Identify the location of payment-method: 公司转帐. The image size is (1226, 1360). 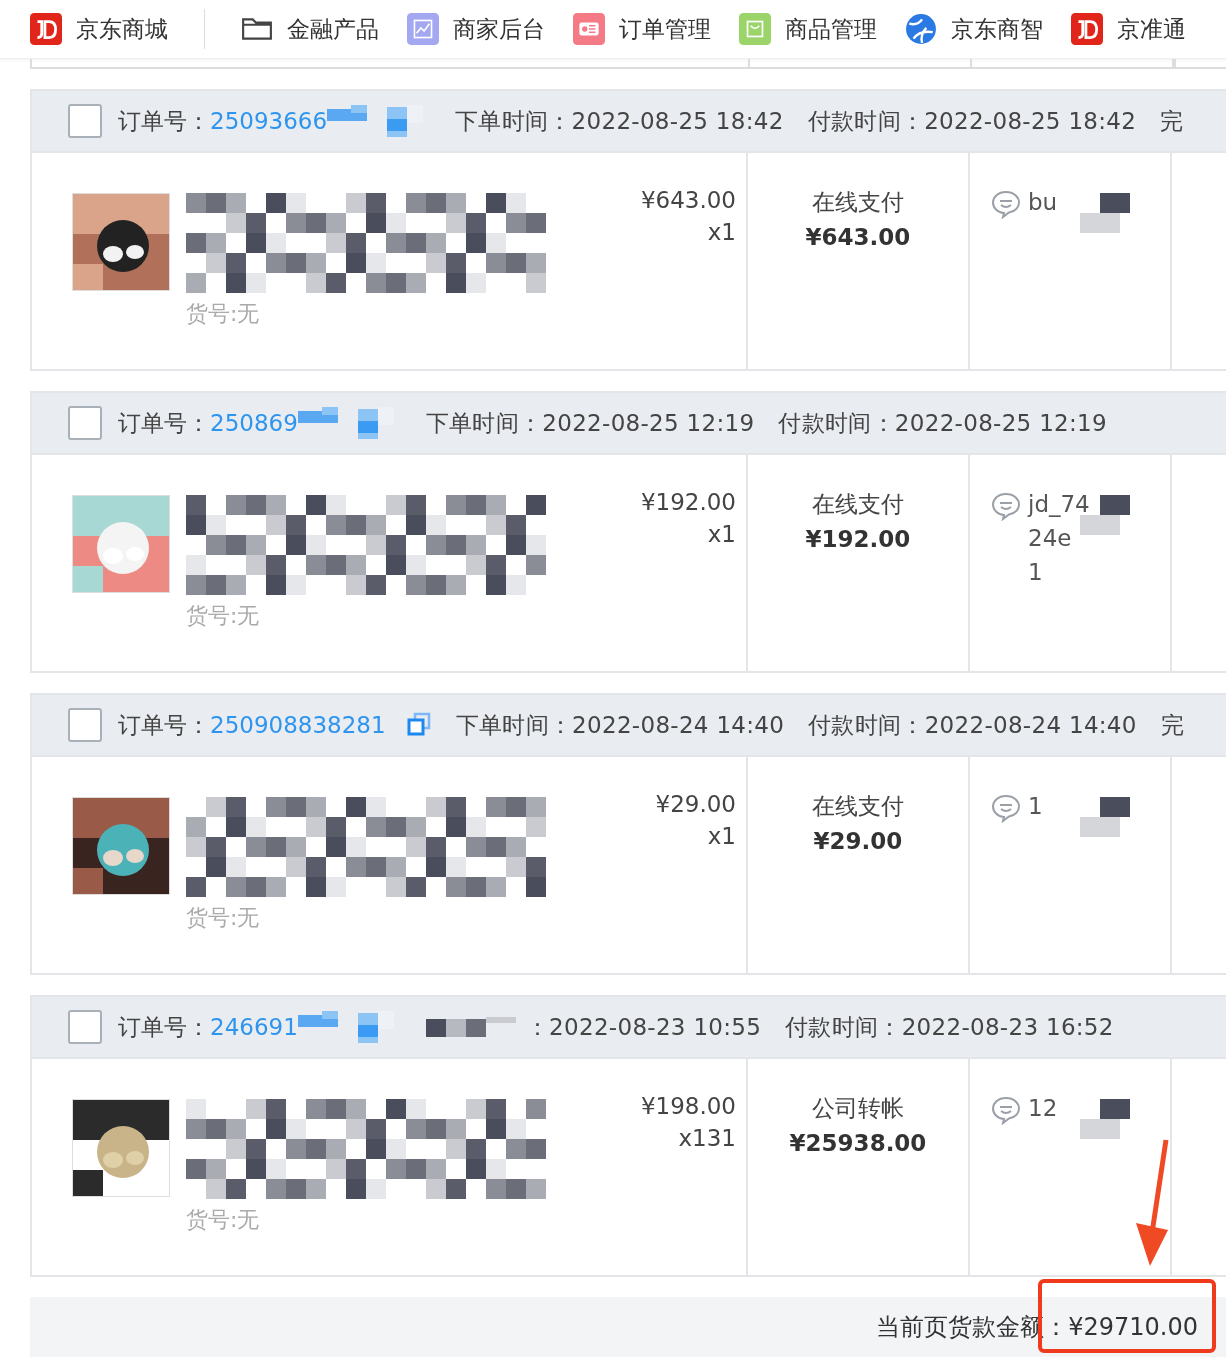
(858, 1108).